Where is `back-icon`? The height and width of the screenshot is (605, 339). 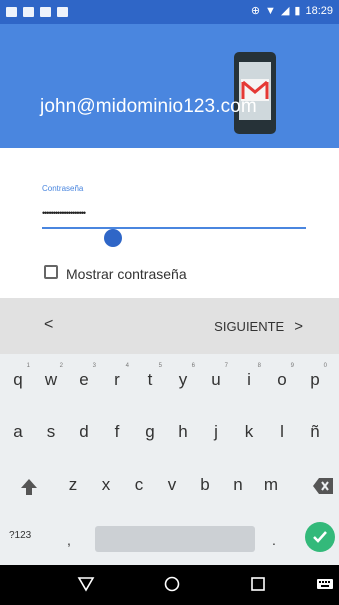 back-icon is located at coordinates (86, 584).